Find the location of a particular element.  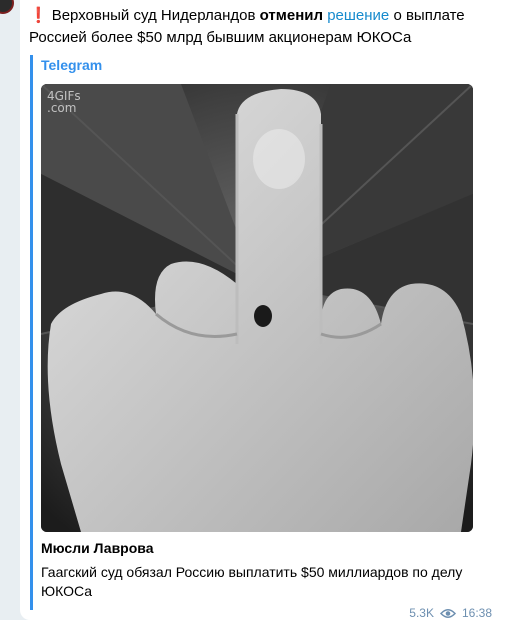

message-text-bold: отменил is located at coordinates (291, 15).